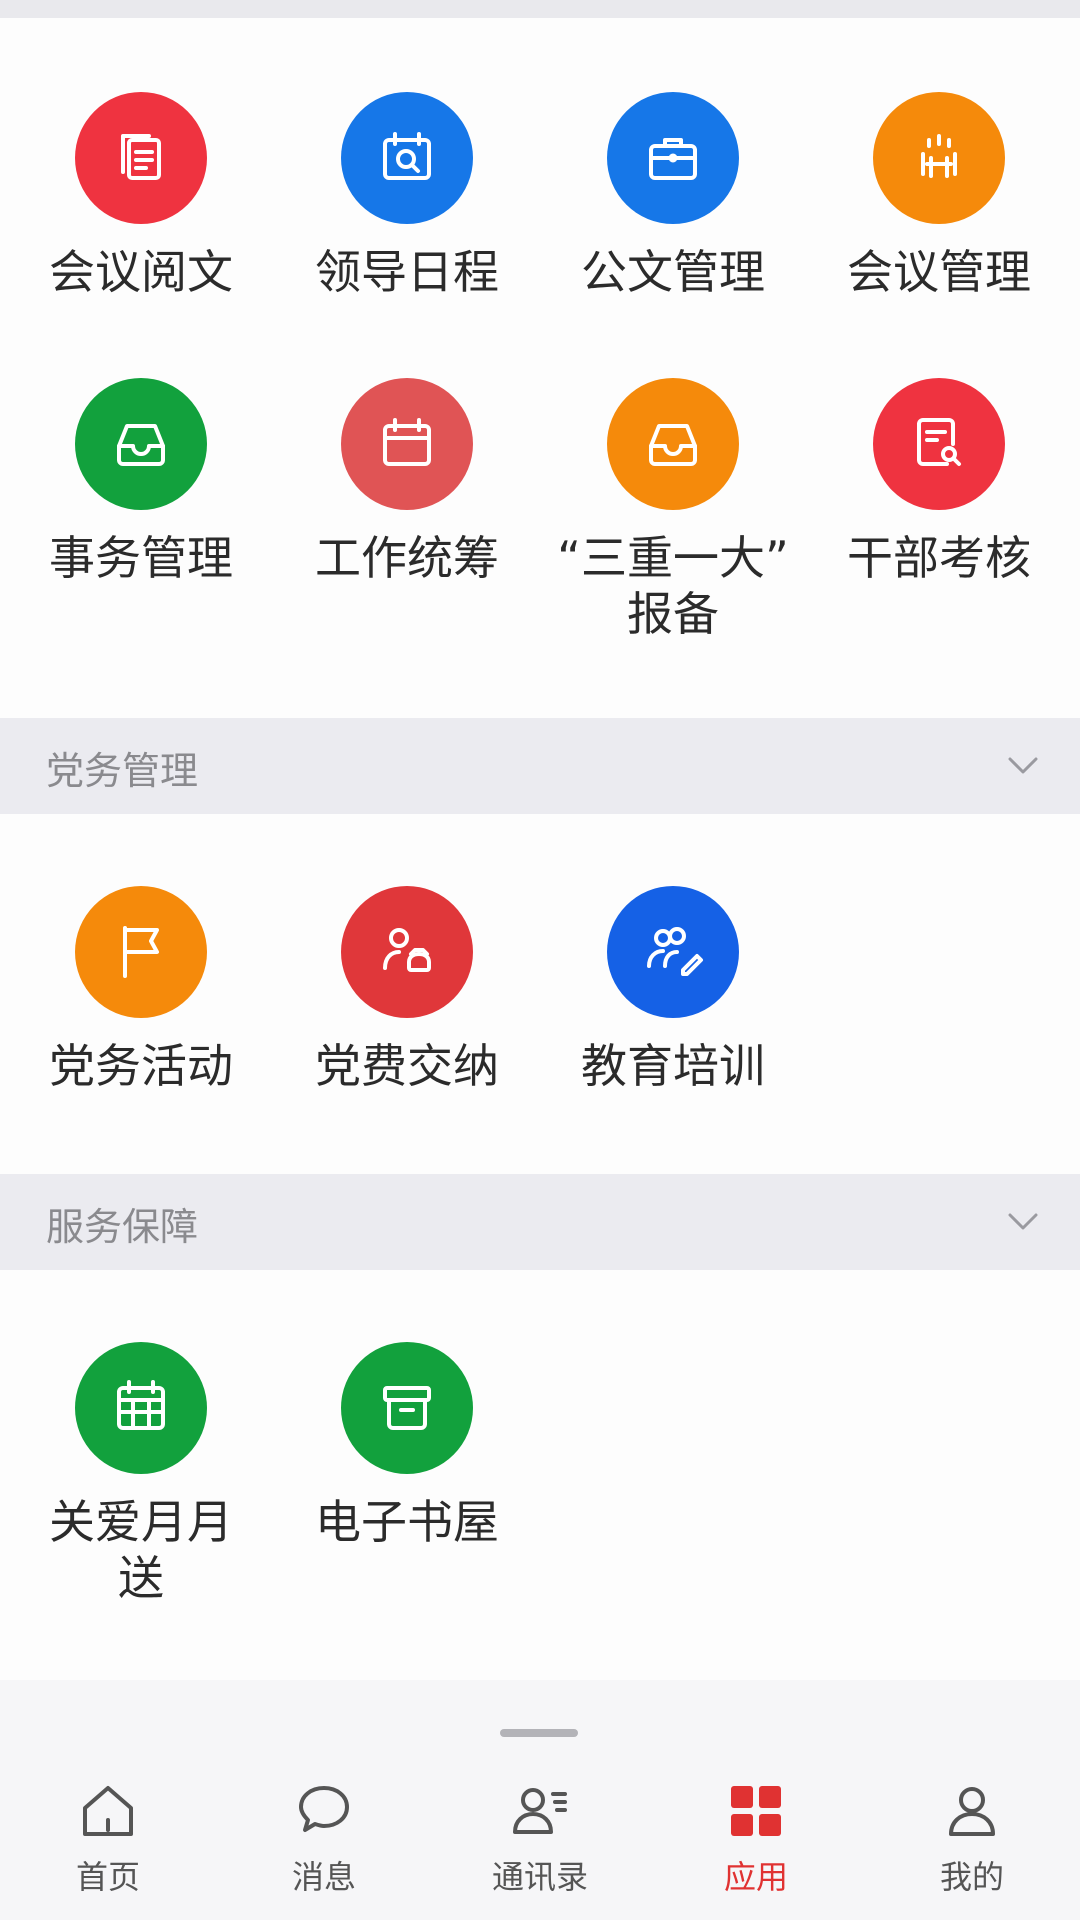 The image size is (1080, 1920). Describe the element at coordinates (971, 1877) in the screenshot. I see `tab-label: 我的` at that location.